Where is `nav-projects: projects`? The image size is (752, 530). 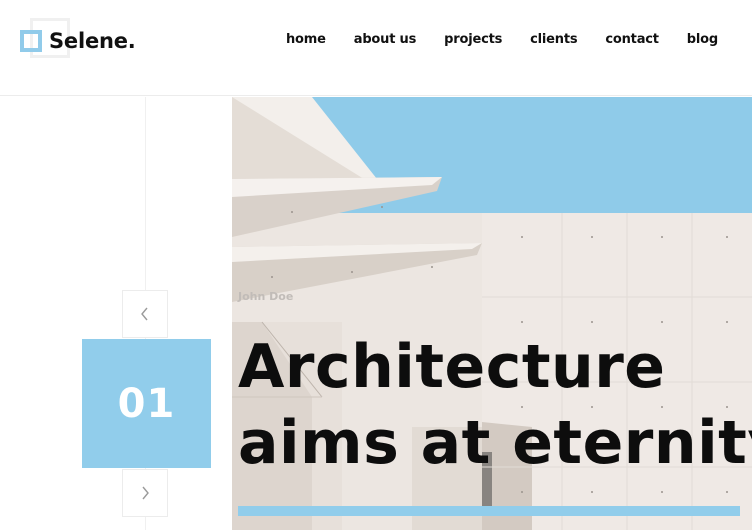 nav-projects: projects is located at coordinates (473, 39).